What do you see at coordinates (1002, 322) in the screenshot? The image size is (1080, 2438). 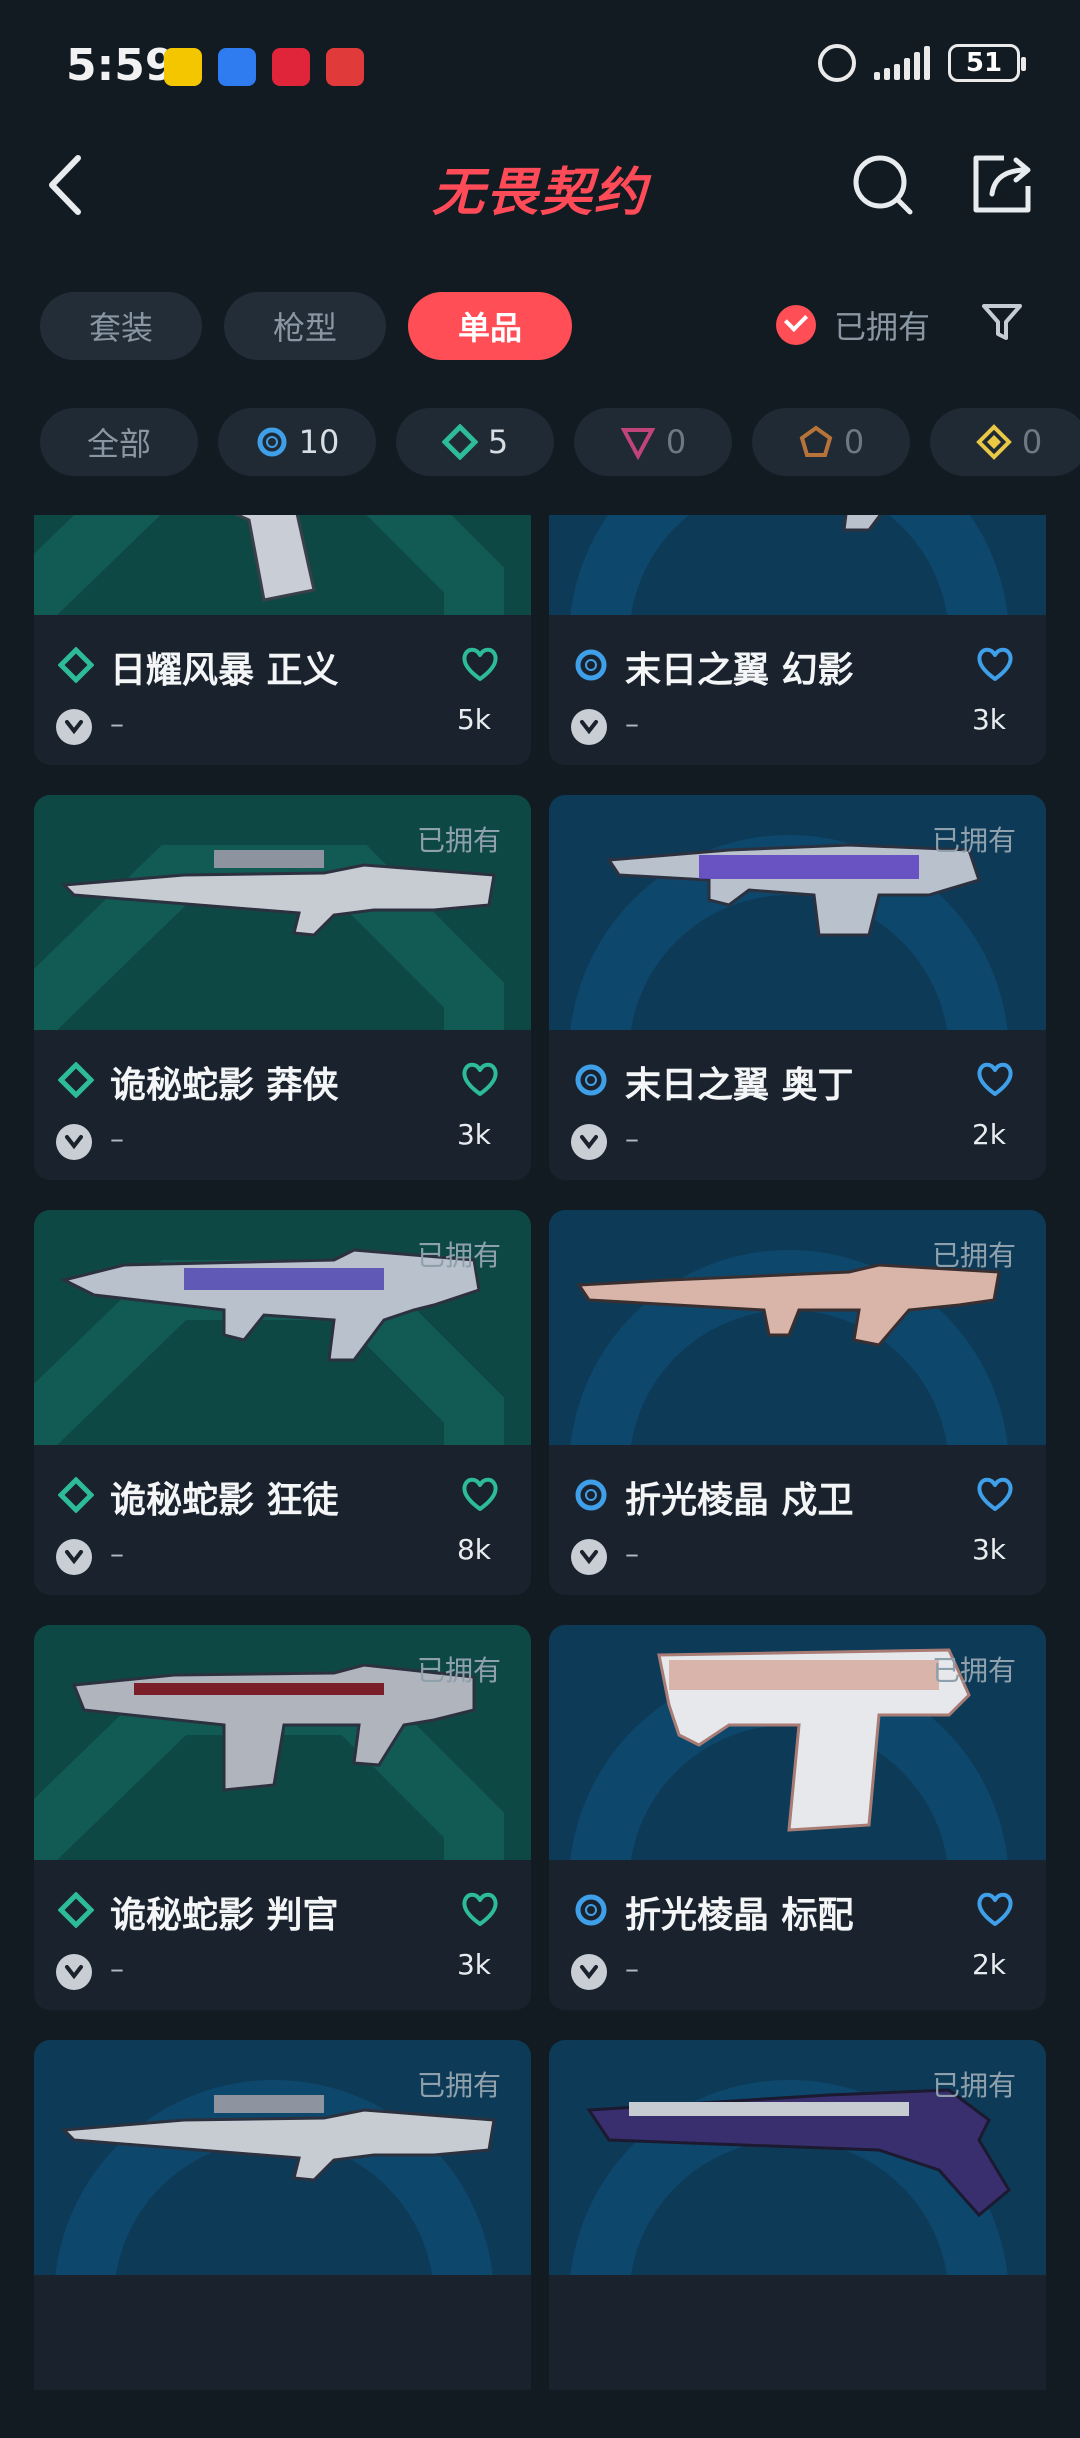 I see `filter-icon` at bounding box center [1002, 322].